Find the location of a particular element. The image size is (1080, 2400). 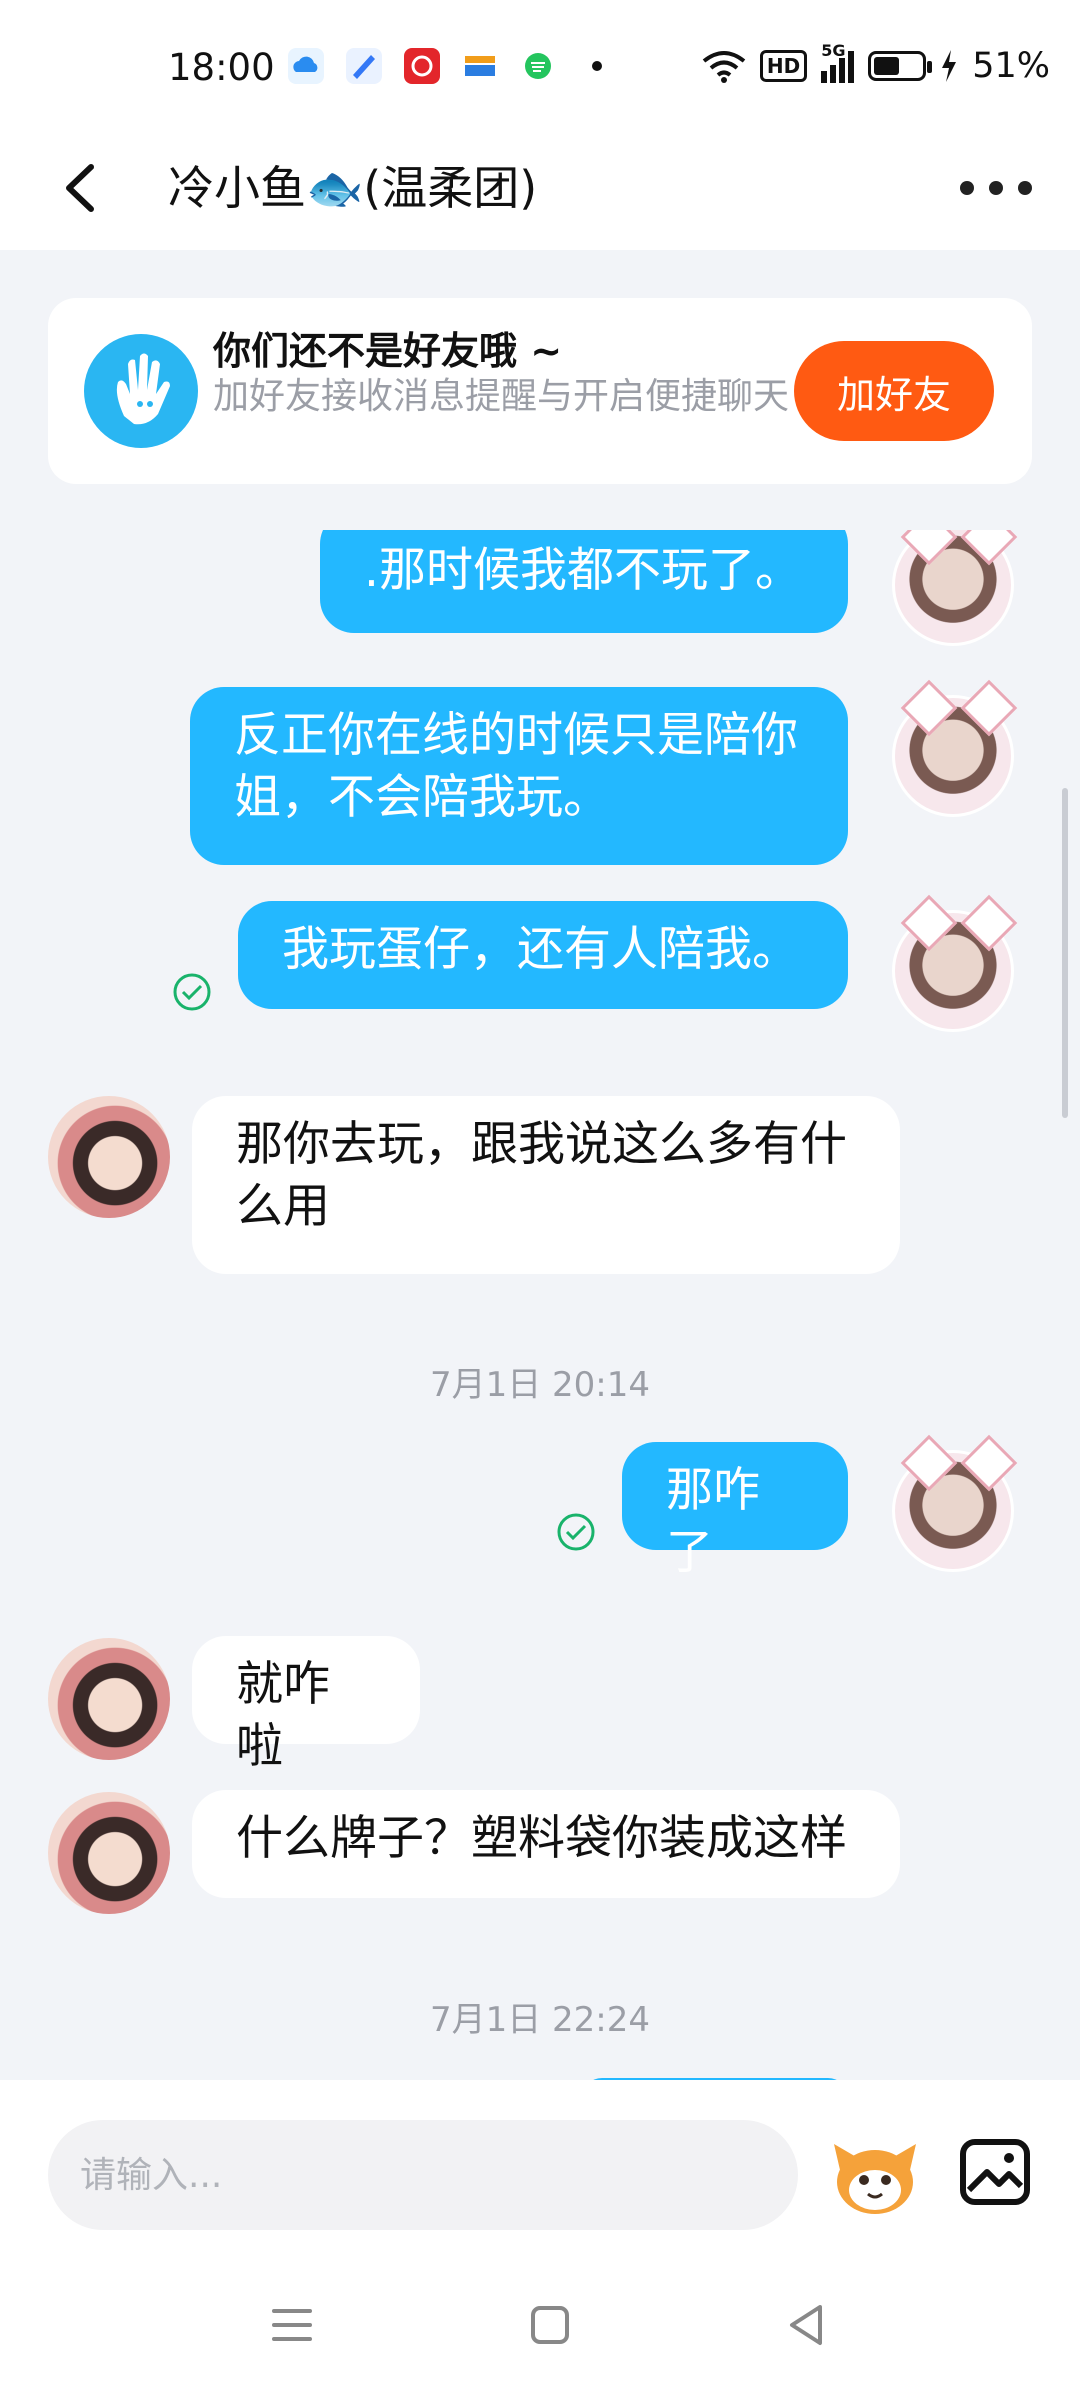

message-bubble-incoming: 什么牌子？塑料袋你装成这样 is located at coordinates (546, 1844).